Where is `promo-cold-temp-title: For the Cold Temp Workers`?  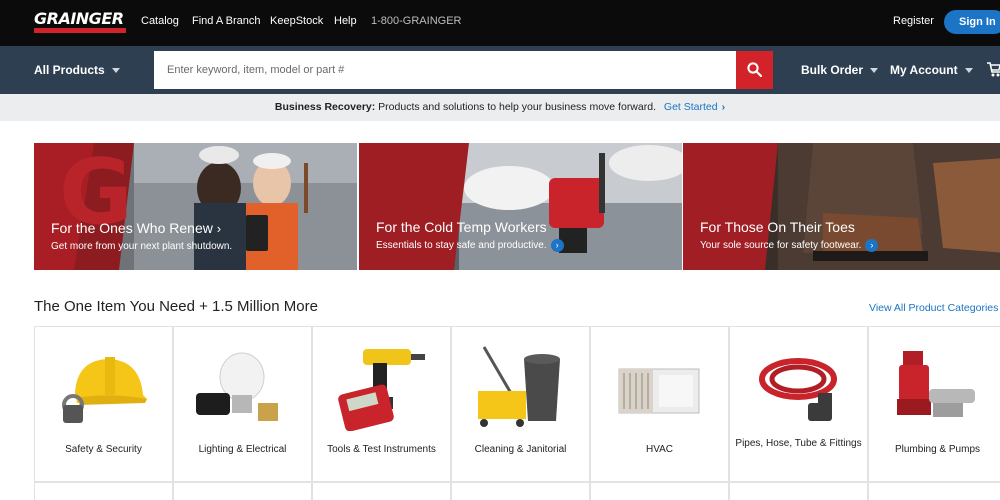
promo-cold-temp-title: For the Cold Temp Workers is located at coordinates (461, 227).